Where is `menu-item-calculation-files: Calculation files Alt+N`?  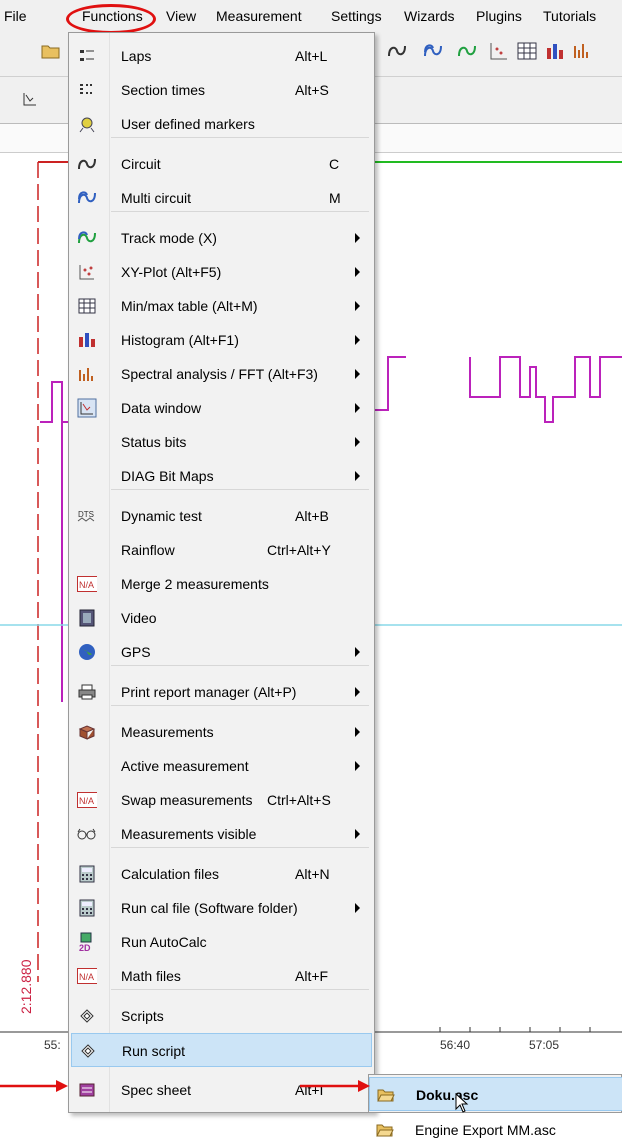 menu-item-calculation-files: Calculation files Alt+N is located at coordinates (221, 874).